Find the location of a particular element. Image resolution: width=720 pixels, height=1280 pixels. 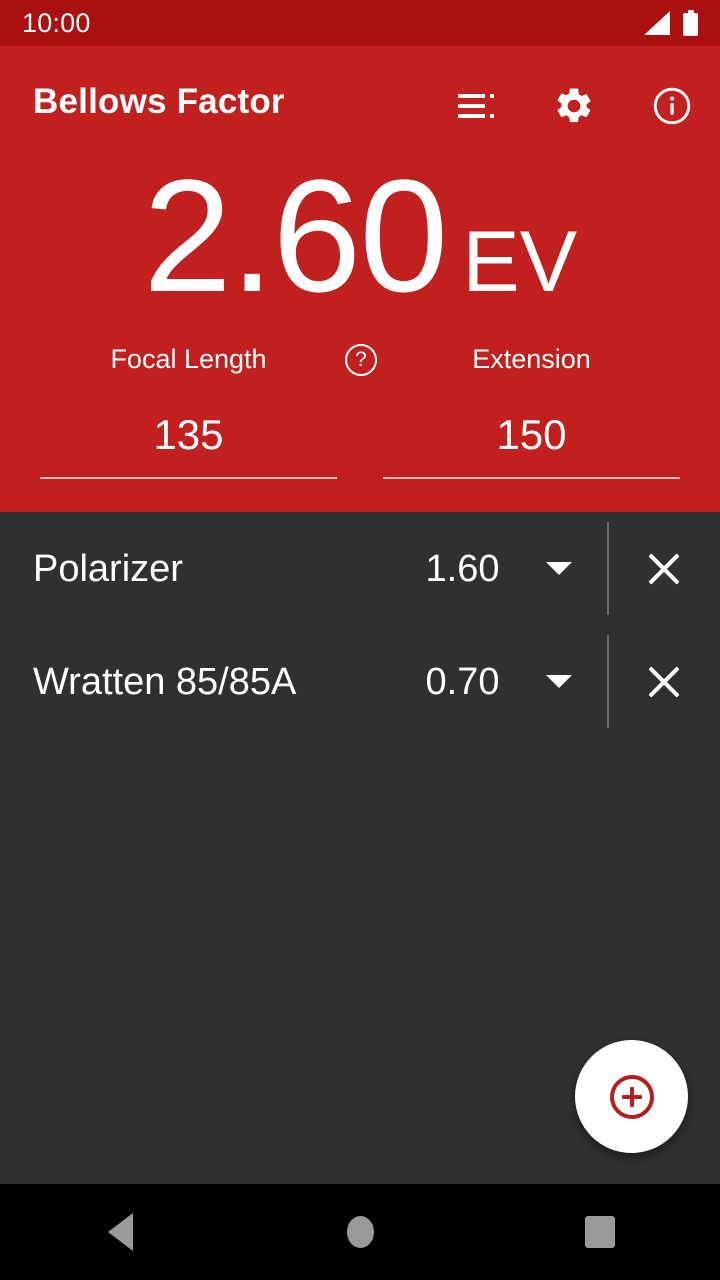

back-icon is located at coordinates (120, 1232).